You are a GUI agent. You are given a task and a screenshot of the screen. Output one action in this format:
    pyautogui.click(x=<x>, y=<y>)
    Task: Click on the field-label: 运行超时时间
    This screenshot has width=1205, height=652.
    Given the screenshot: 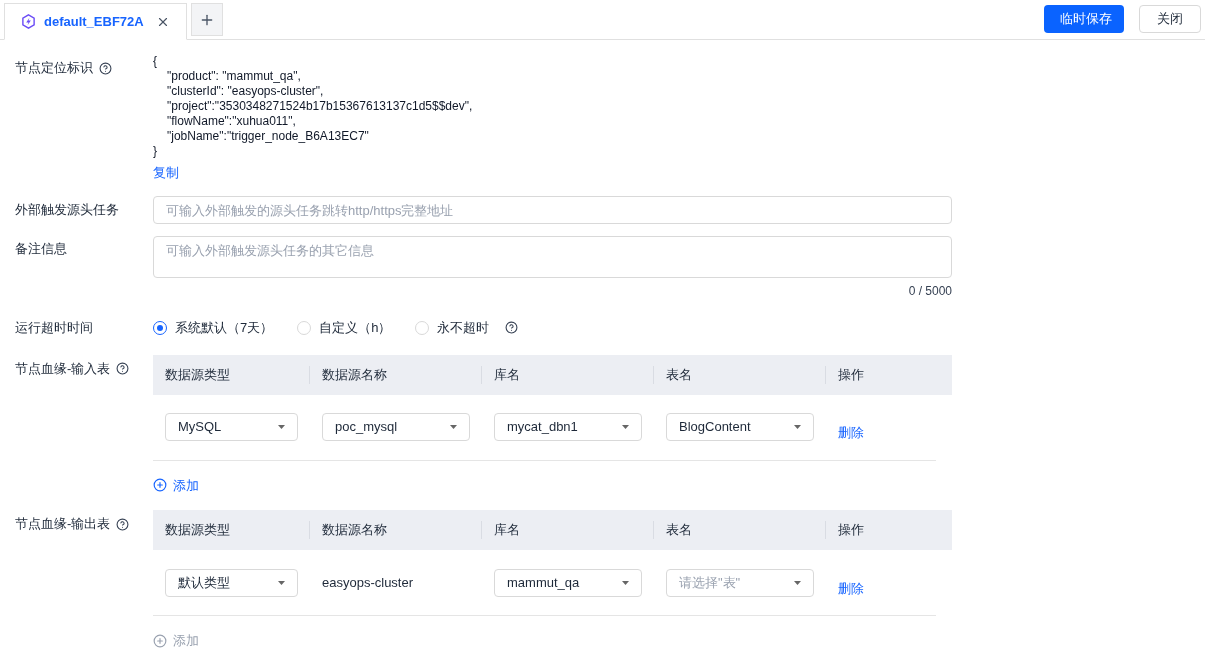 What is the action you would take?
    pyautogui.click(x=54, y=328)
    